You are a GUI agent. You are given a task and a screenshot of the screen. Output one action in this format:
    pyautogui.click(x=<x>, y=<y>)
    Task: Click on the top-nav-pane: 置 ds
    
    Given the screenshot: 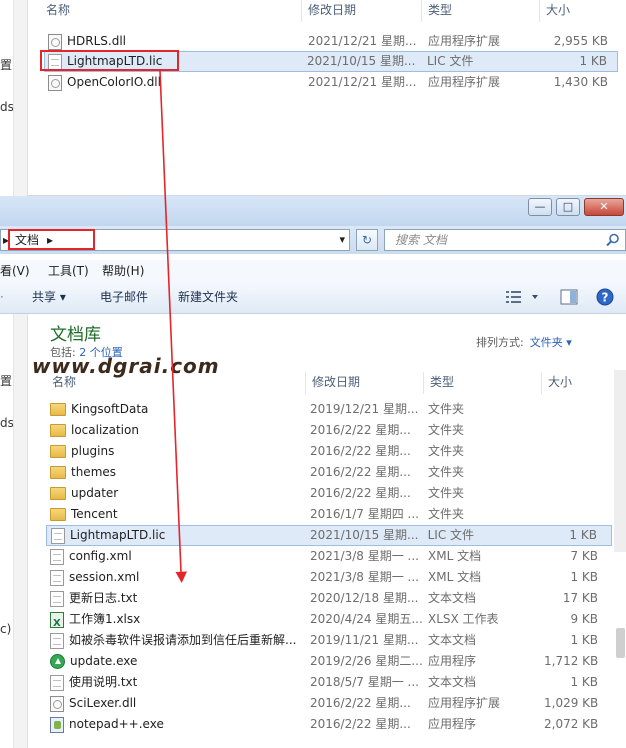 What is the action you would take?
    pyautogui.click(x=7, y=98)
    